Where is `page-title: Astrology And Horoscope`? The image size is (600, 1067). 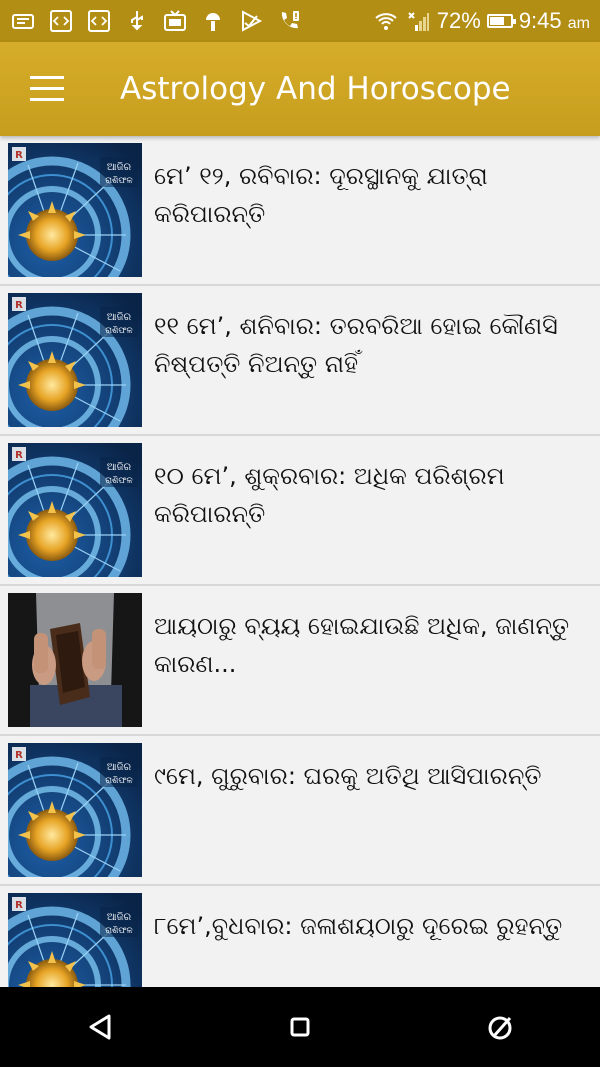 page-title: Astrology And Horoscope is located at coordinates (315, 89).